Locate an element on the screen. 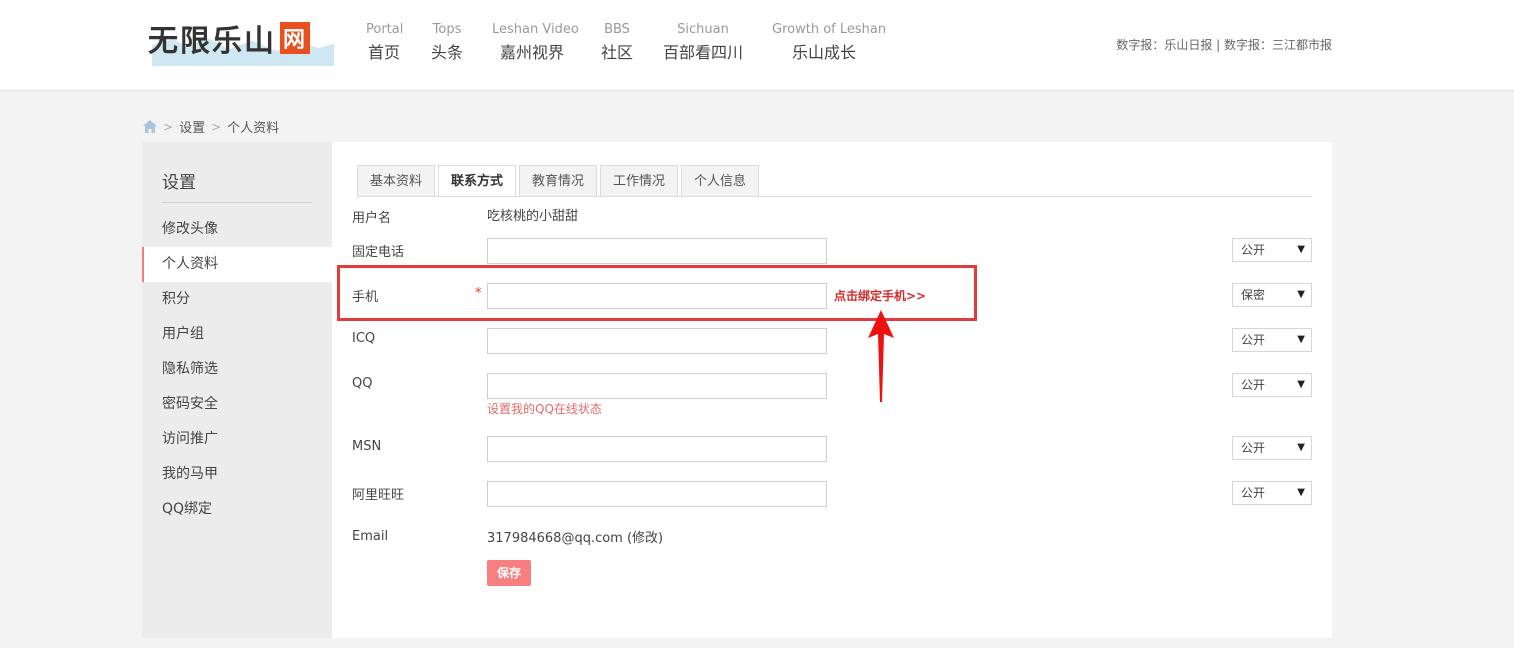 The height and width of the screenshot is (648, 1514). qq-input is located at coordinates (657, 386).